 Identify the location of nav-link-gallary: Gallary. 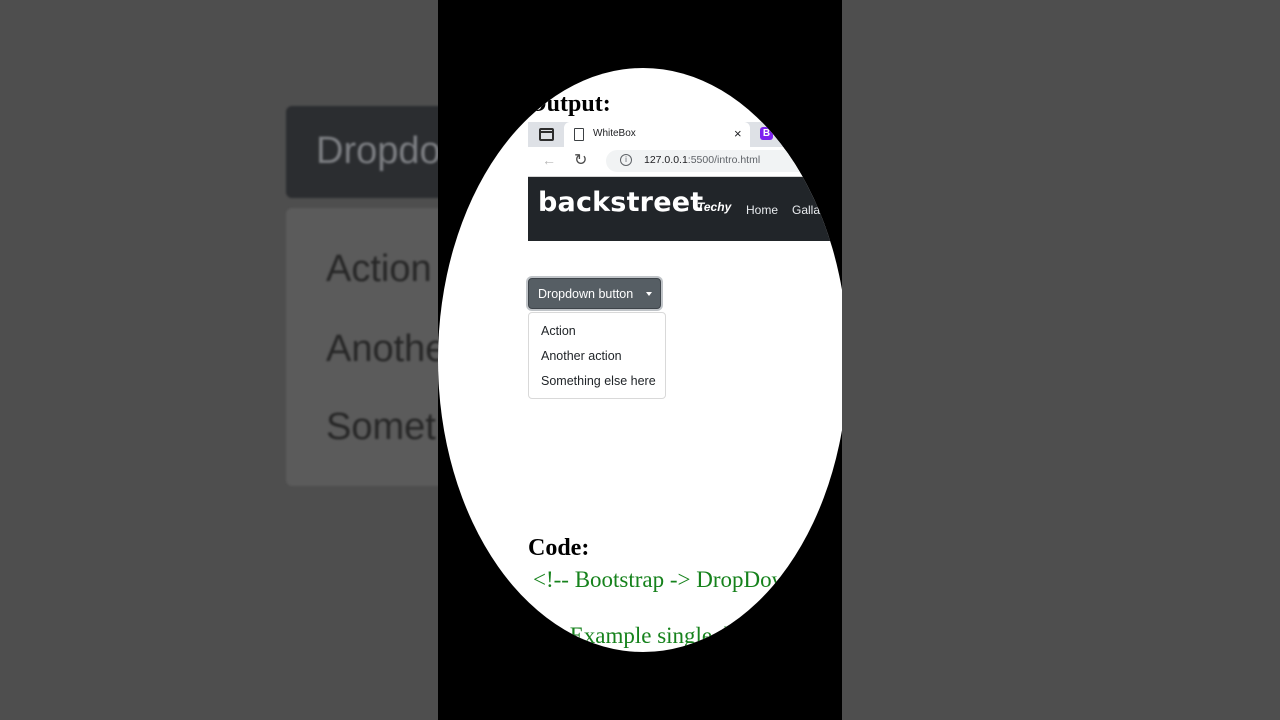
(811, 210).